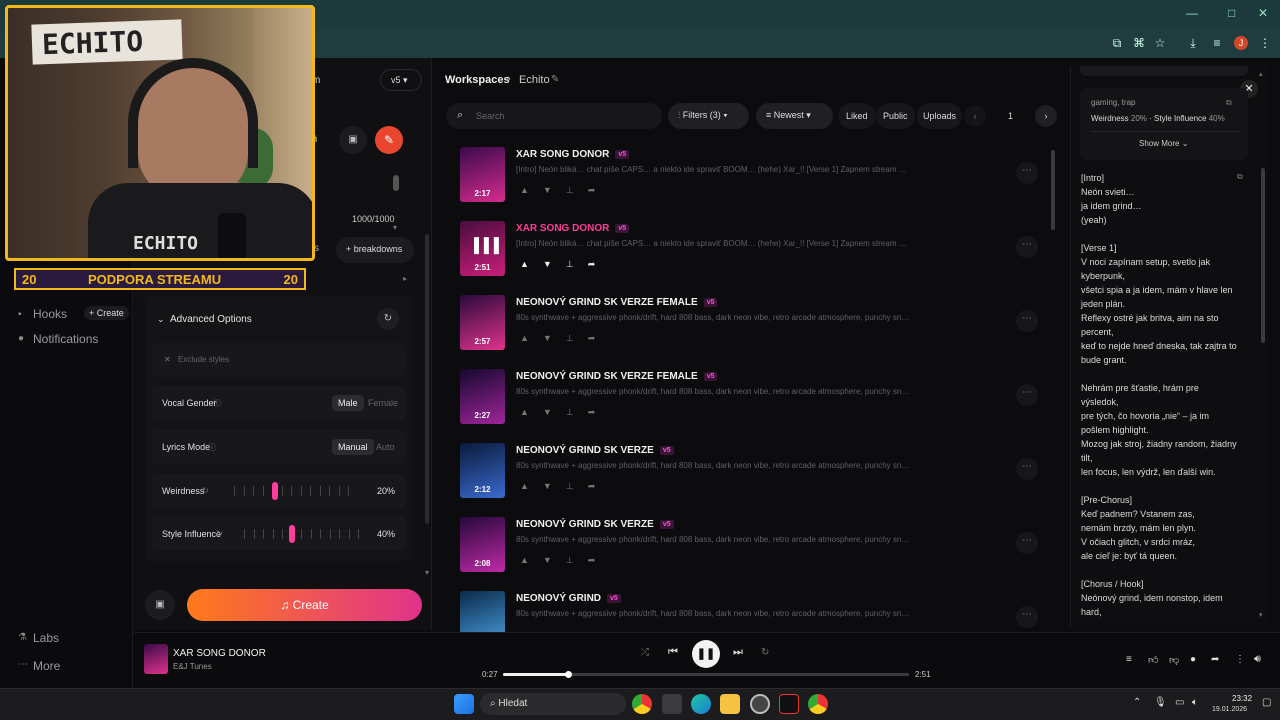  What do you see at coordinates (161, 319) in the screenshot?
I see `chevron-down-icon: ⌄` at bounding box center [161, 319].